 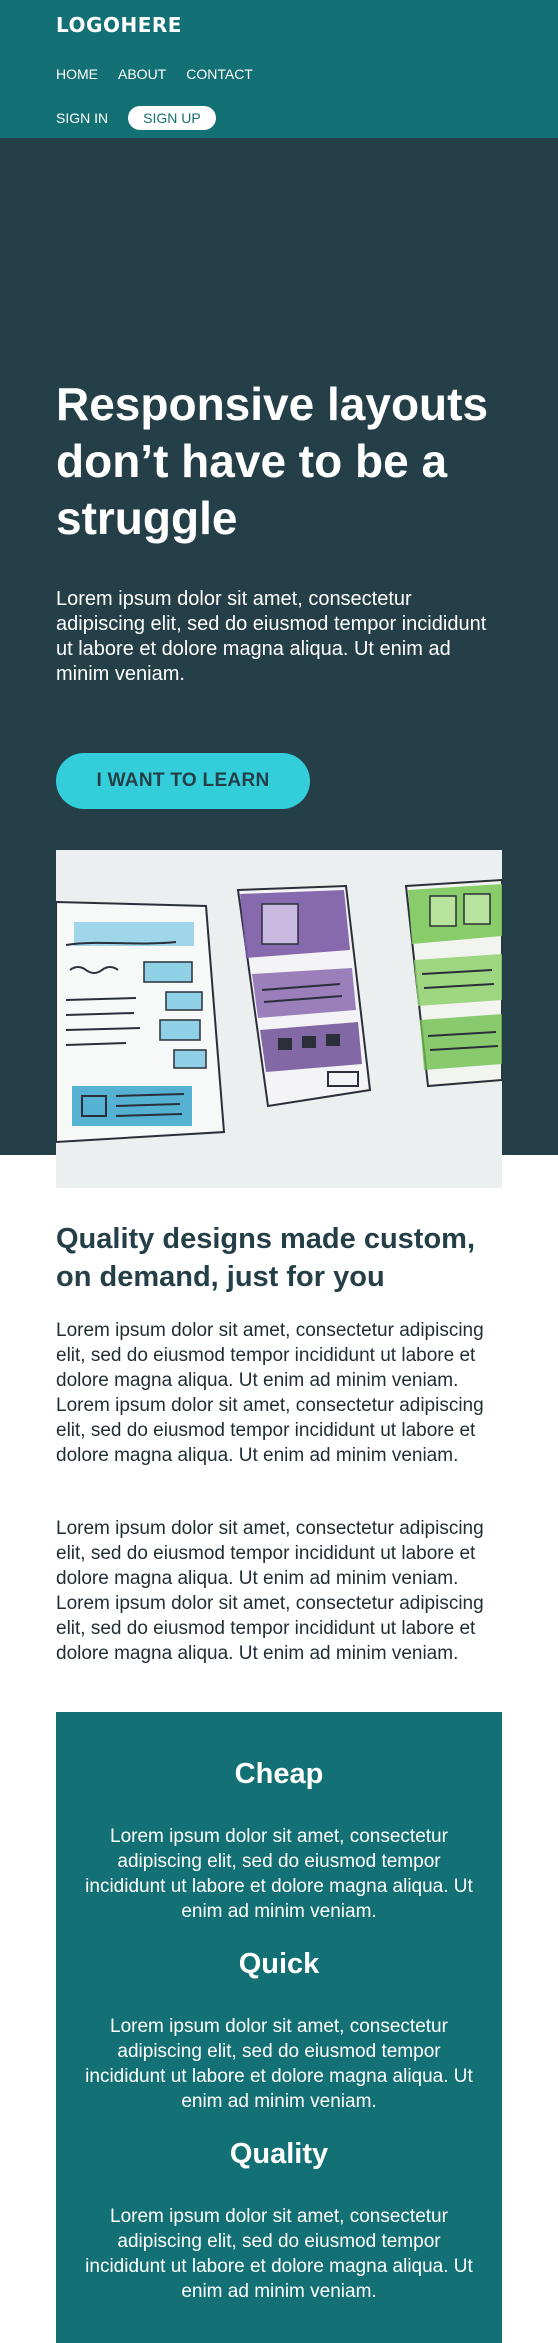 I want to click on feature-title-quick: Quick, so click(x=279, y=1964).